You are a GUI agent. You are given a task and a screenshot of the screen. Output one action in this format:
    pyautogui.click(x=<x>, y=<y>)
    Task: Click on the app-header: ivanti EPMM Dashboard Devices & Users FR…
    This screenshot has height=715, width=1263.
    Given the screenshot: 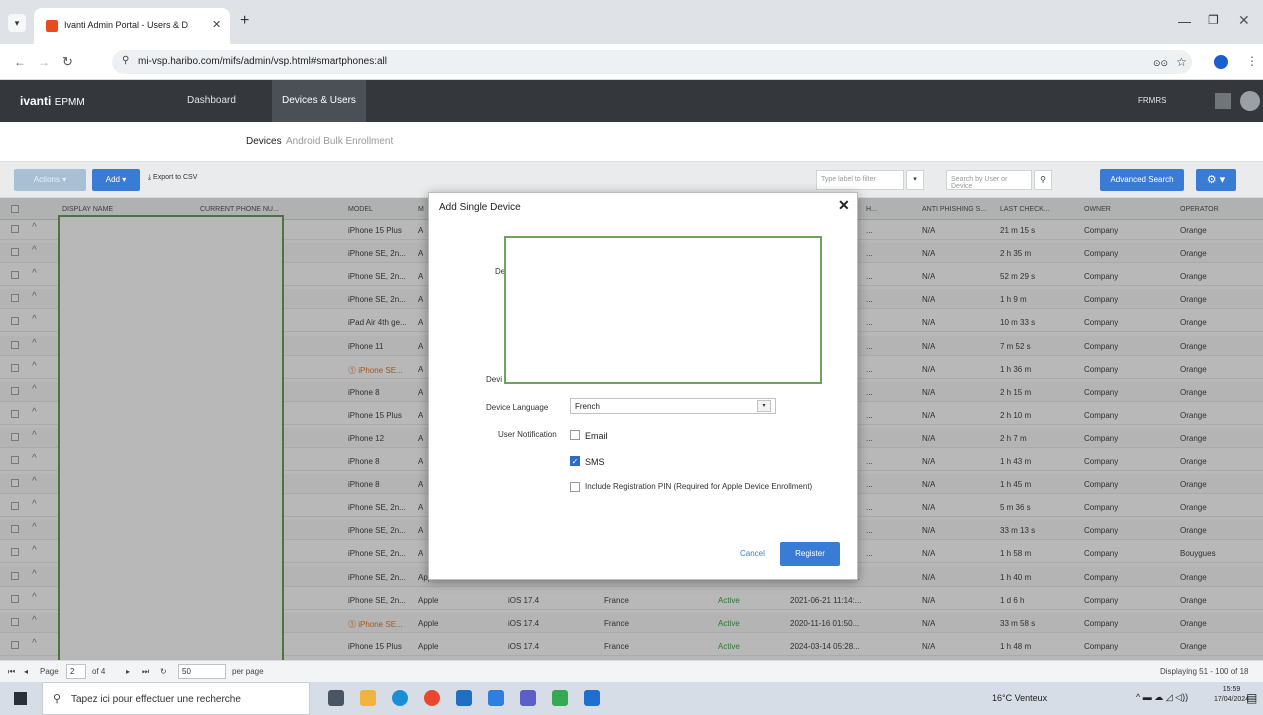 What is the action you would take?
    pyautogui.click(x=631, y=101)
    